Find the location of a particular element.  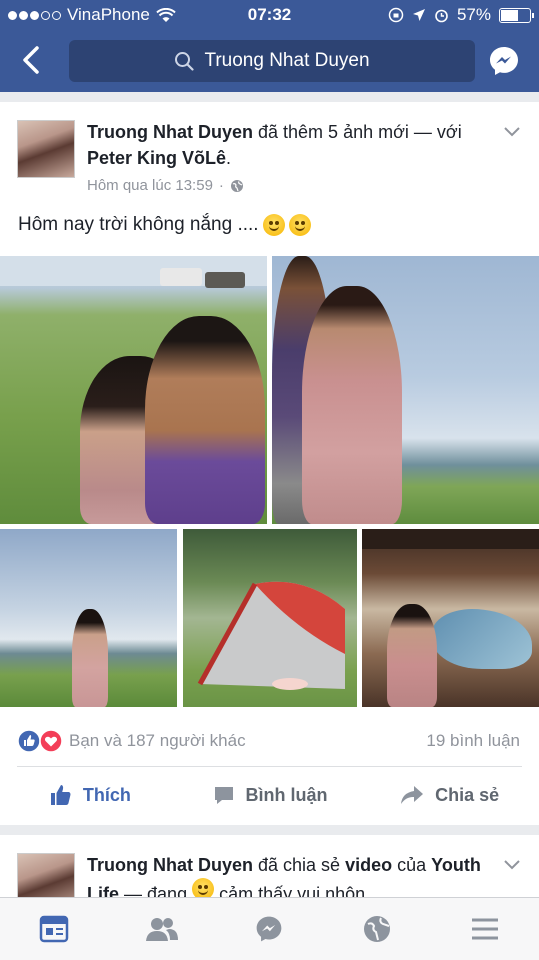

tagged-suffix: . is located at coordinates (229, 158).